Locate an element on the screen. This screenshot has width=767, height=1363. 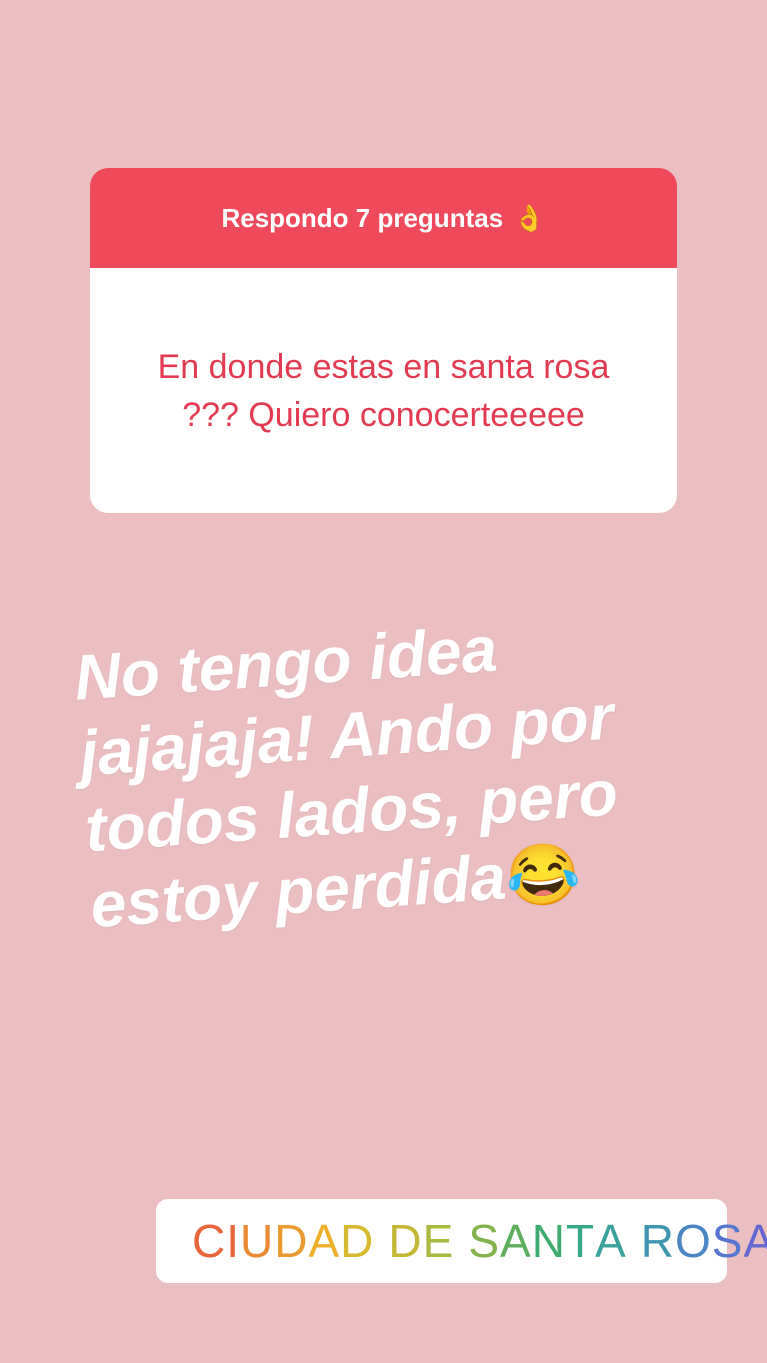
question-header-text: Respondo 7 preguntas is located at coordinates (362, 217).